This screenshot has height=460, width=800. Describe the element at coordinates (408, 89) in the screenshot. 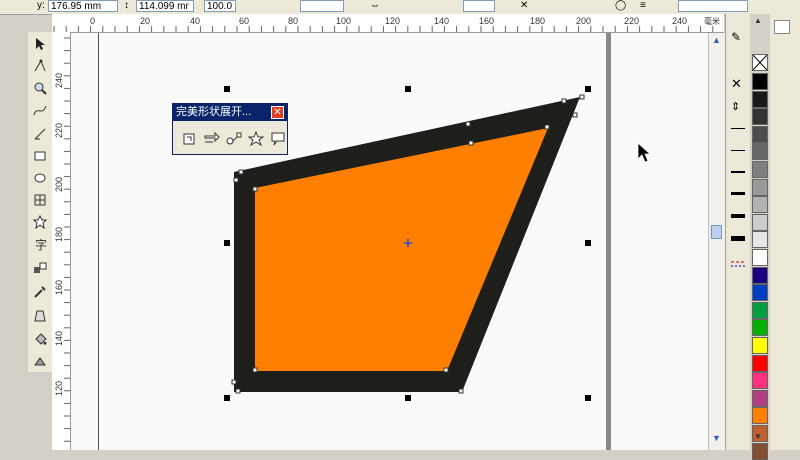

I see `handle-top-middle` at that location.